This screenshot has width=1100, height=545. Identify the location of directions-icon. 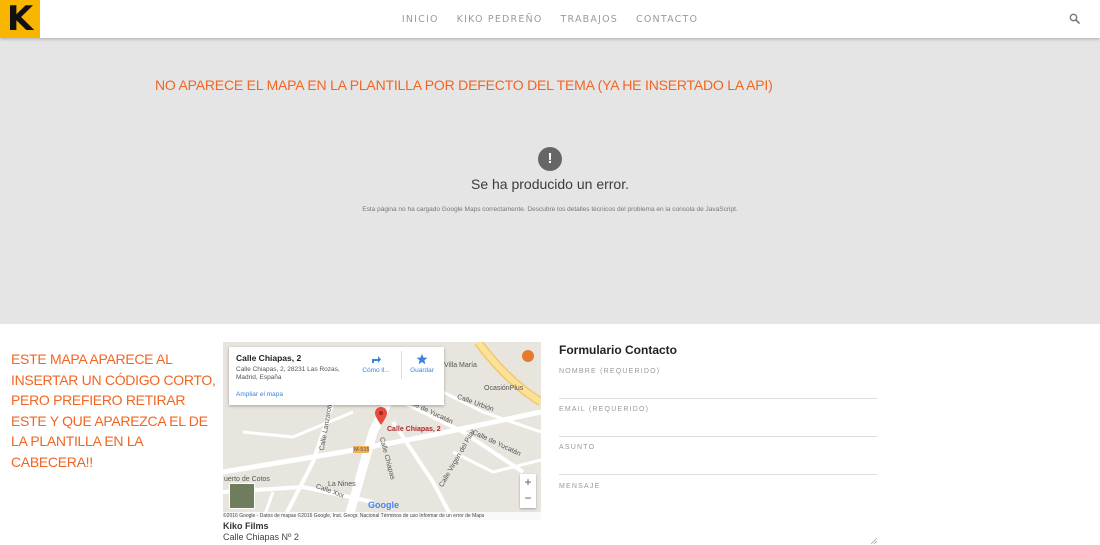
(376, 359).